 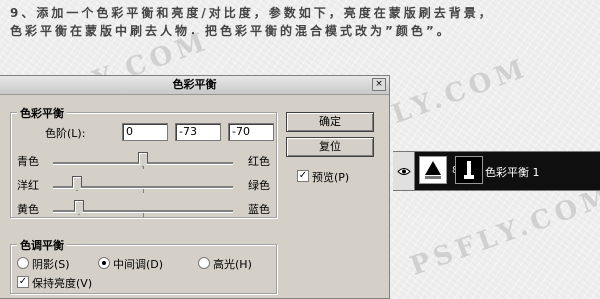 I want to click on green-label: 绿色, so click(x=259, y=185).